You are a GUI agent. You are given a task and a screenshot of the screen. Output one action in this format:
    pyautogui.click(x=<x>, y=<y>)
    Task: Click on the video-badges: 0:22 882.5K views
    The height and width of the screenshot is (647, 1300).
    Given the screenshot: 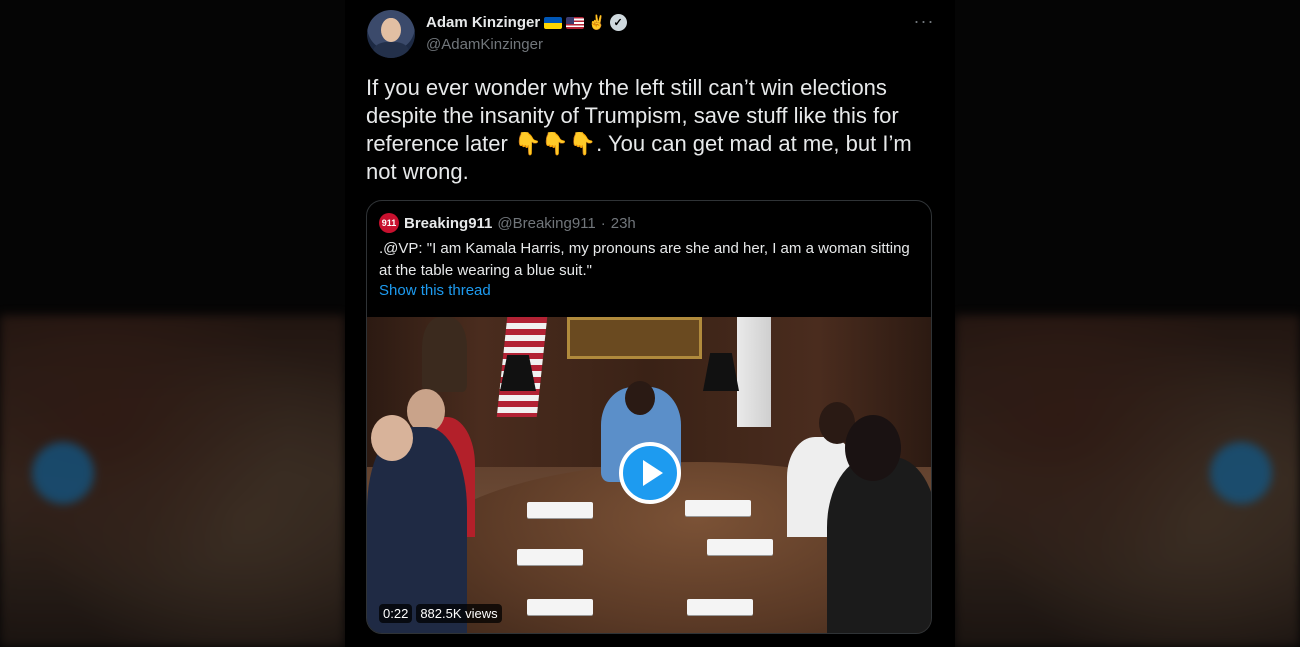 What is the action you would take?
    pyautogui.click(x=440, y=613)
    